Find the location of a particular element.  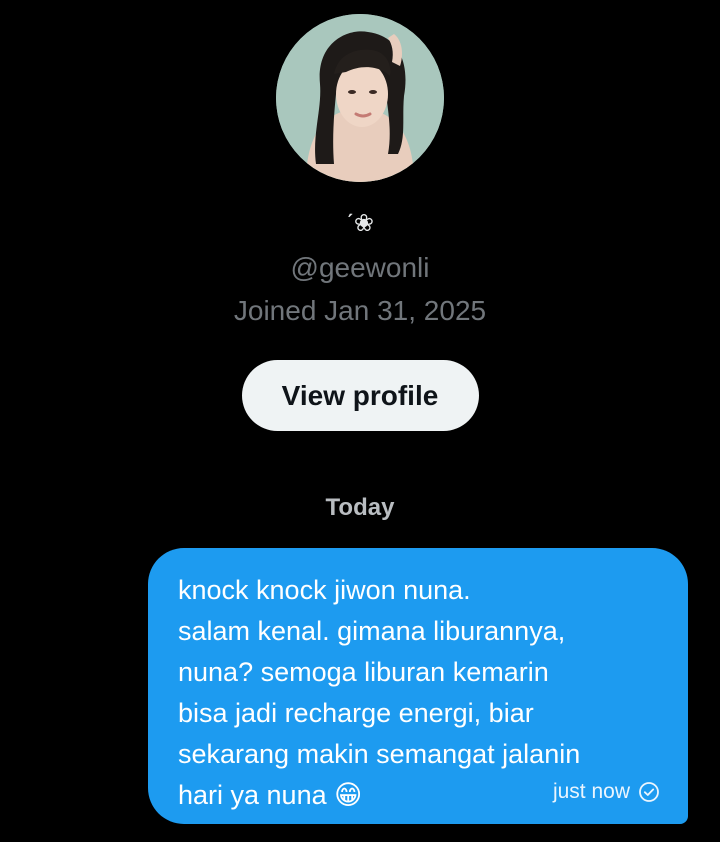

profile-handle: @geewonli is located at coordinates (360, 267).